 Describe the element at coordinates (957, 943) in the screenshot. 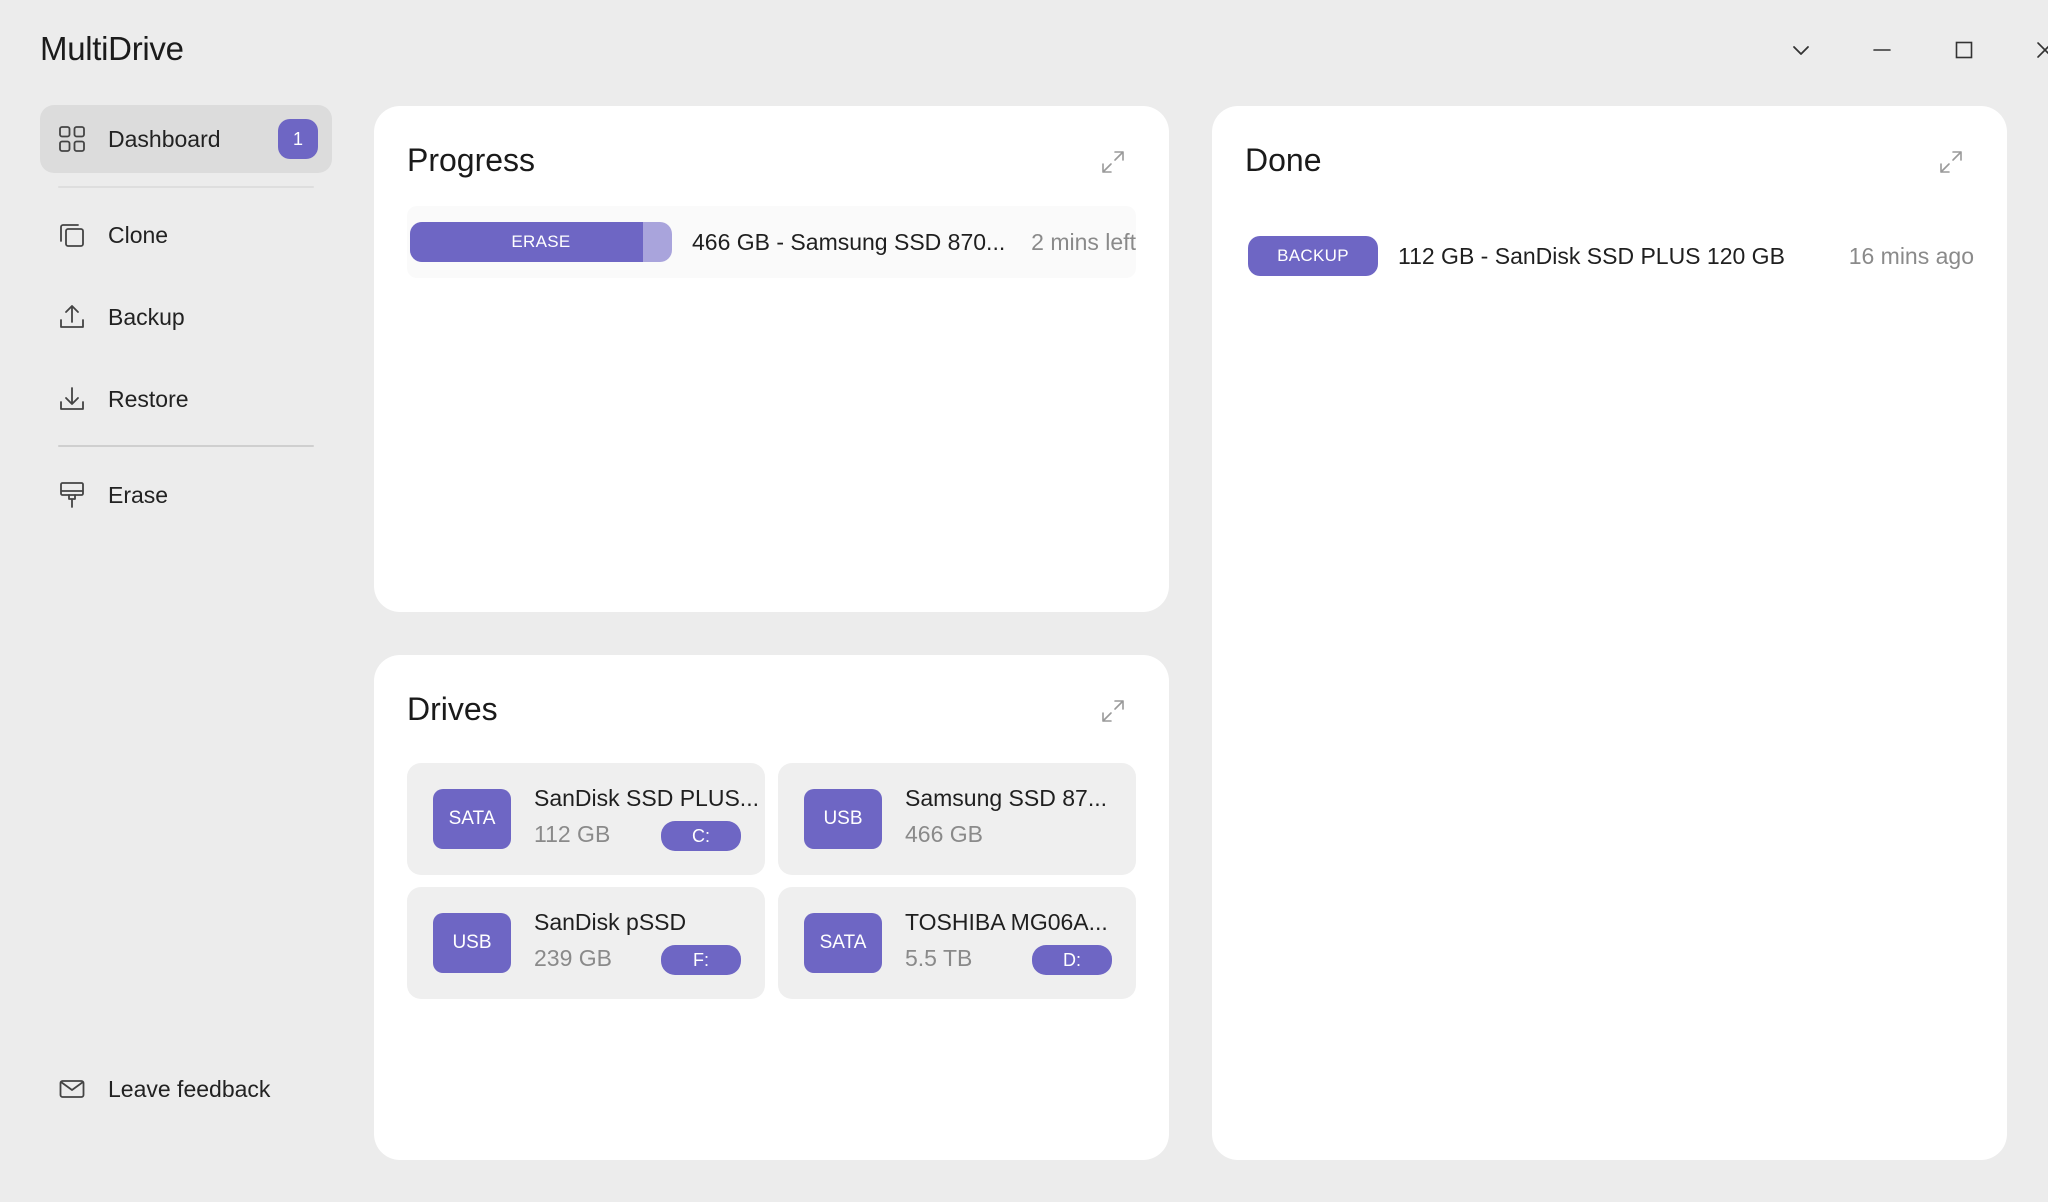

I see `drive-card: SATA TOSHIBA MG06A... 5.5 TB D:` at that location.